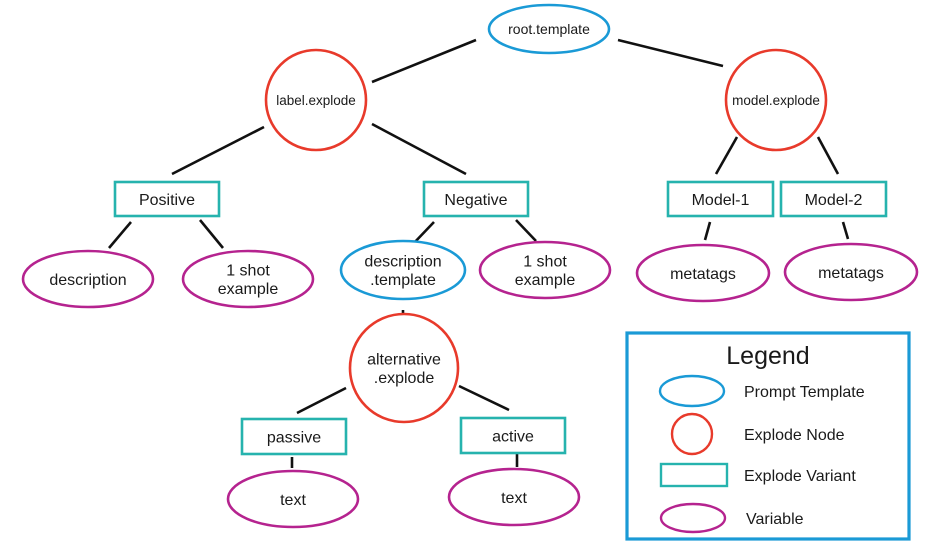 The height and width of the screenshot is (546, 936). I want to click on node-pos-description: description, so click(88, 279).